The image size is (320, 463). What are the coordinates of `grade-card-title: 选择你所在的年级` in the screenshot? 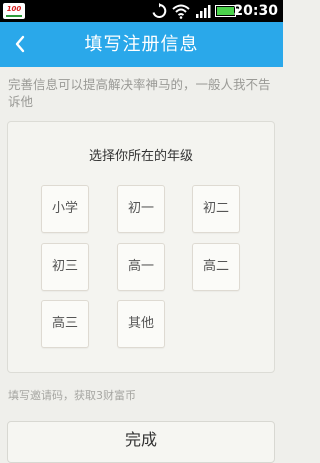 It's located at (140, 156).